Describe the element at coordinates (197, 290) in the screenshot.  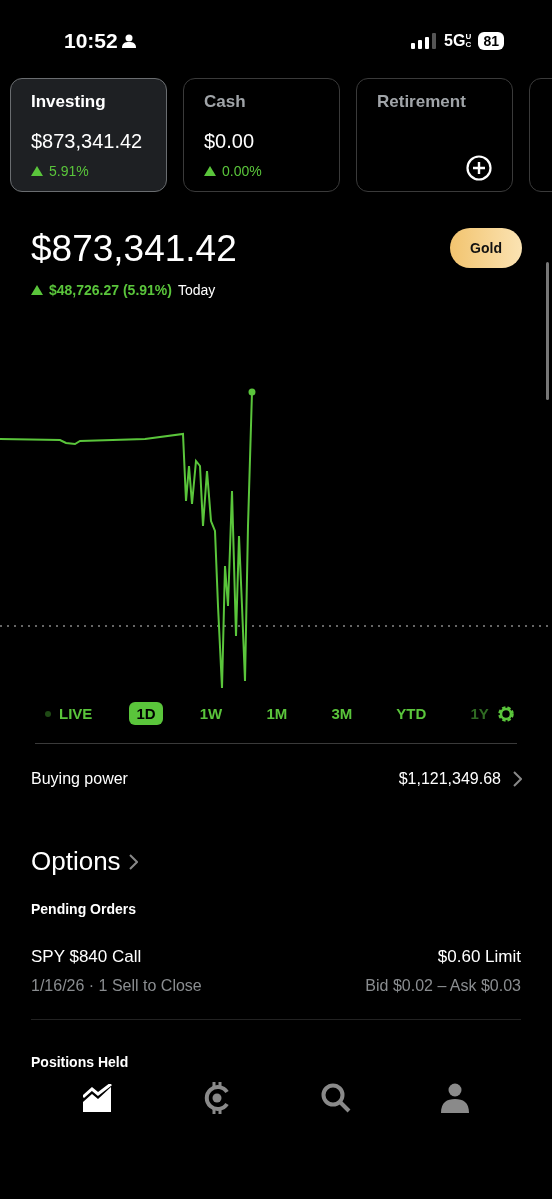
I see `period-label: Today` at that location.